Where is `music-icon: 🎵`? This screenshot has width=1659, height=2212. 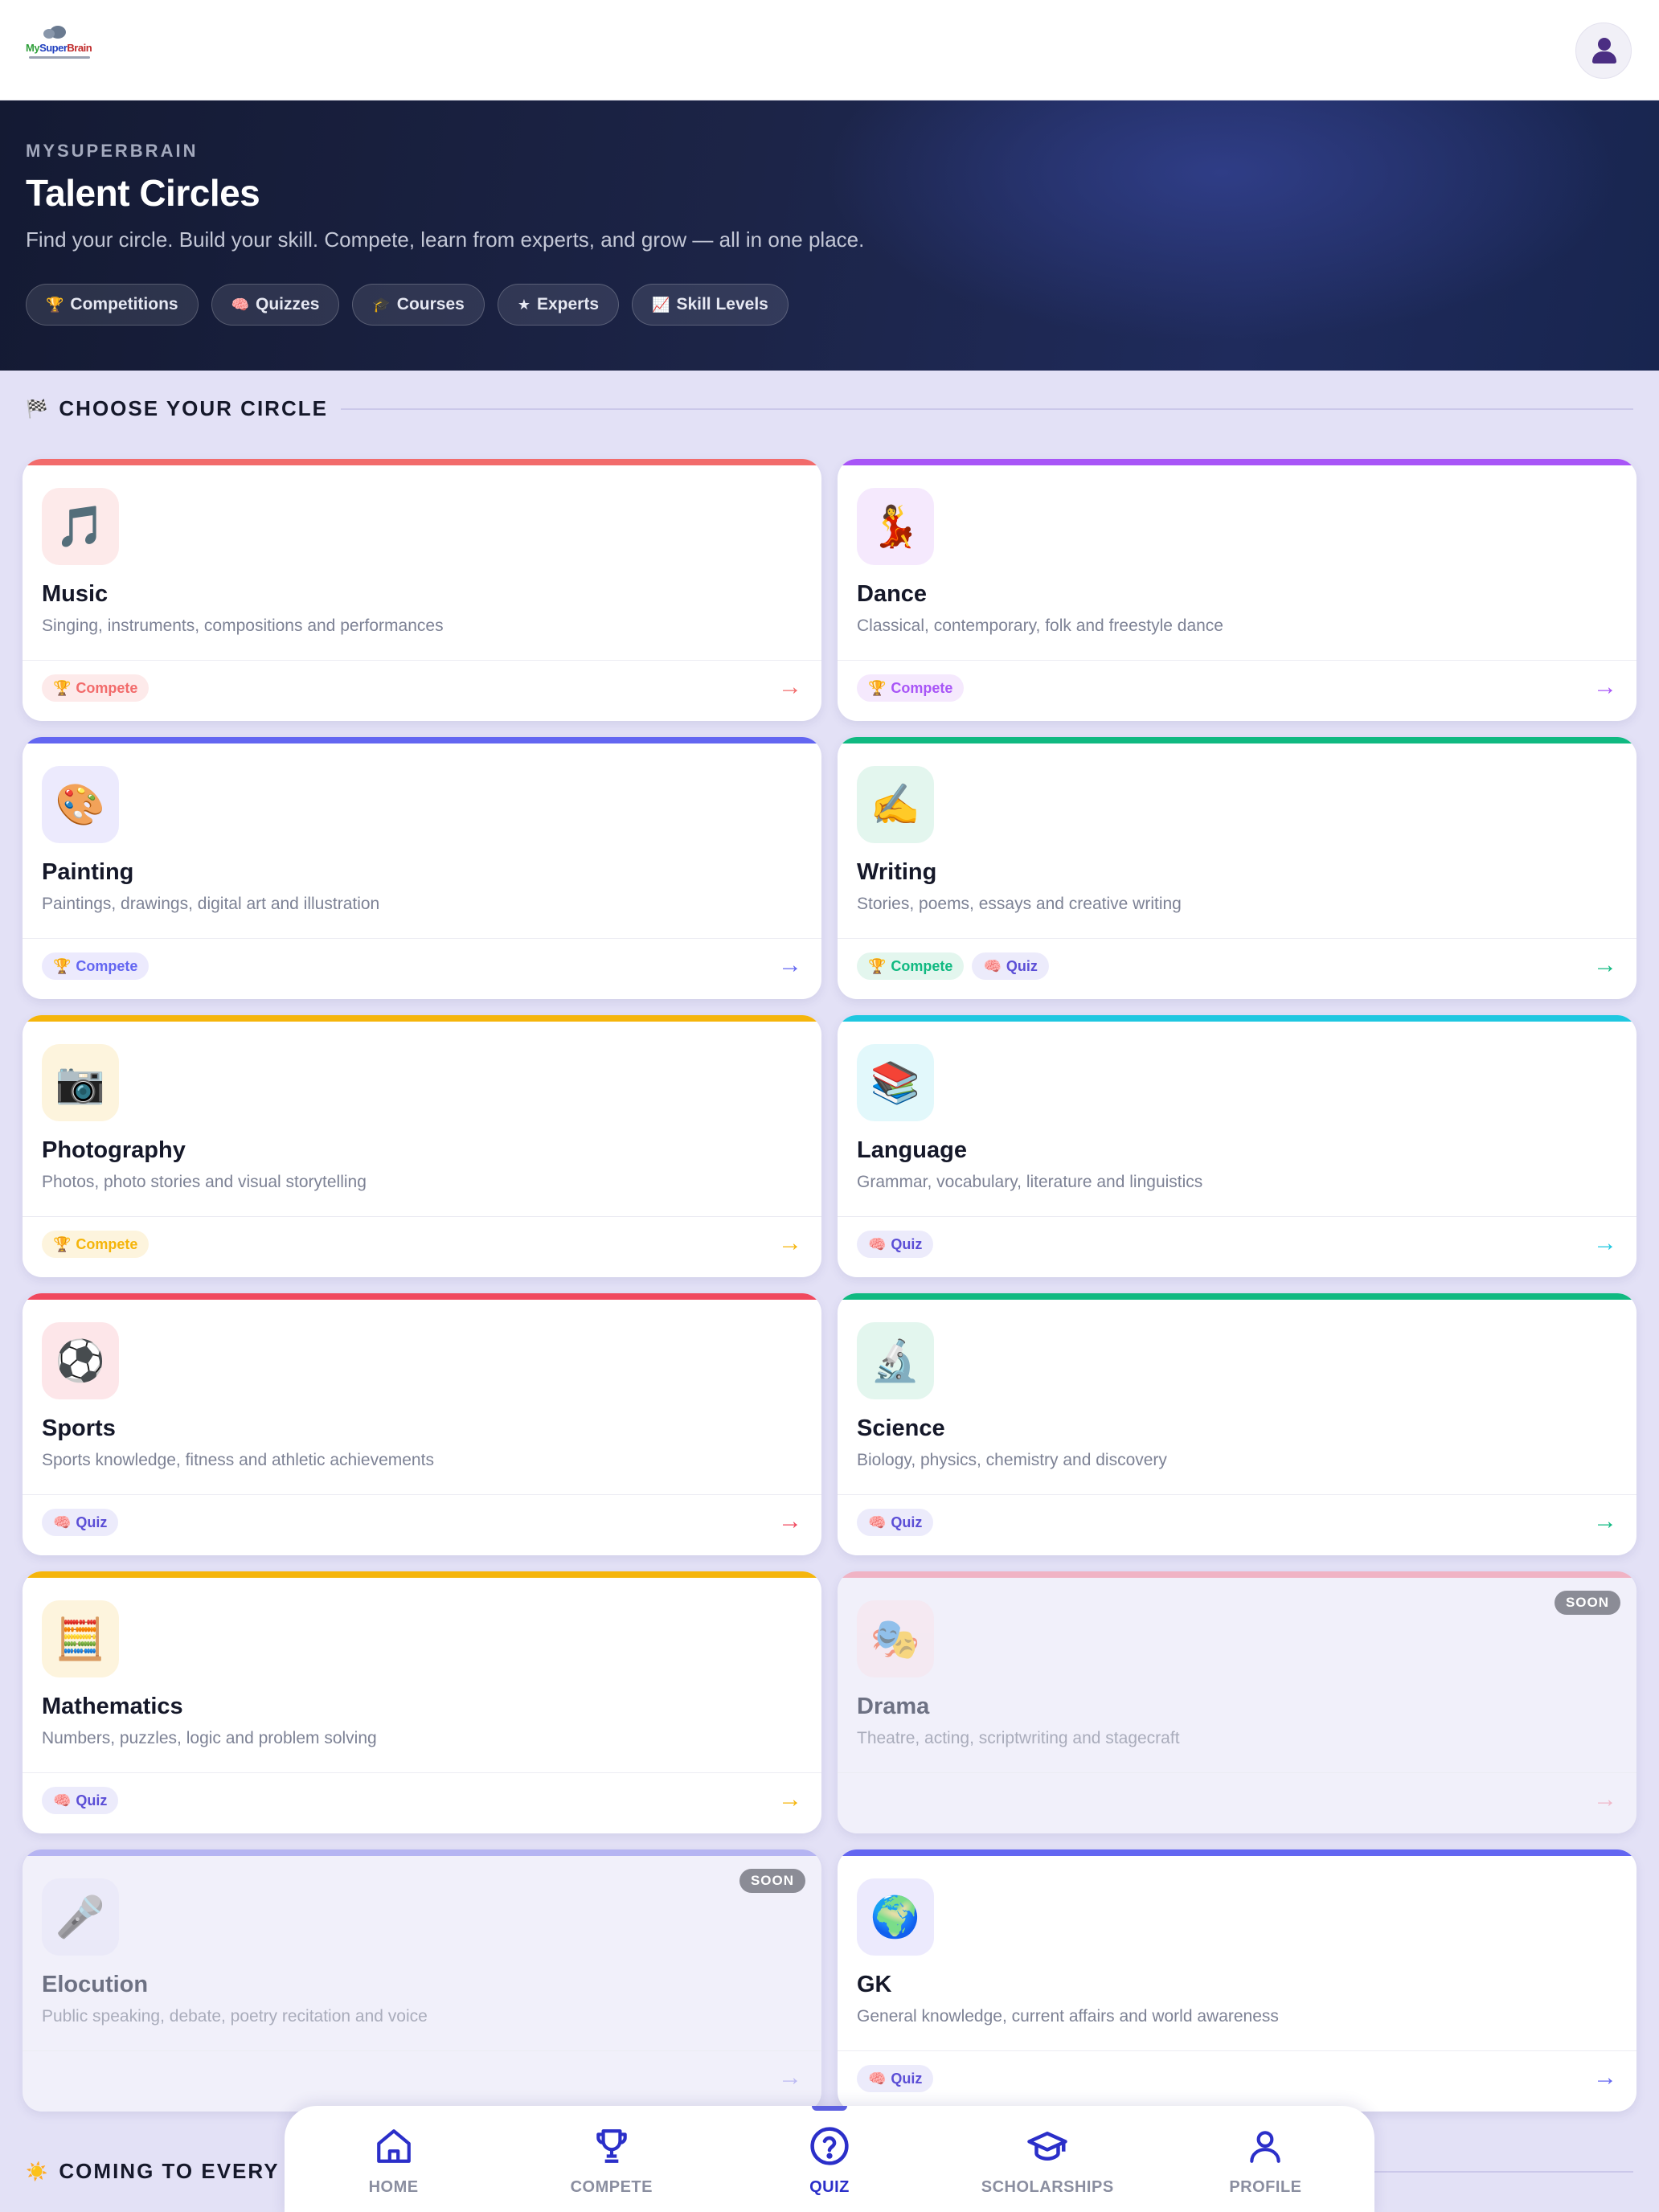
music-icon: 🎵 is located at coordinates (80, 526).